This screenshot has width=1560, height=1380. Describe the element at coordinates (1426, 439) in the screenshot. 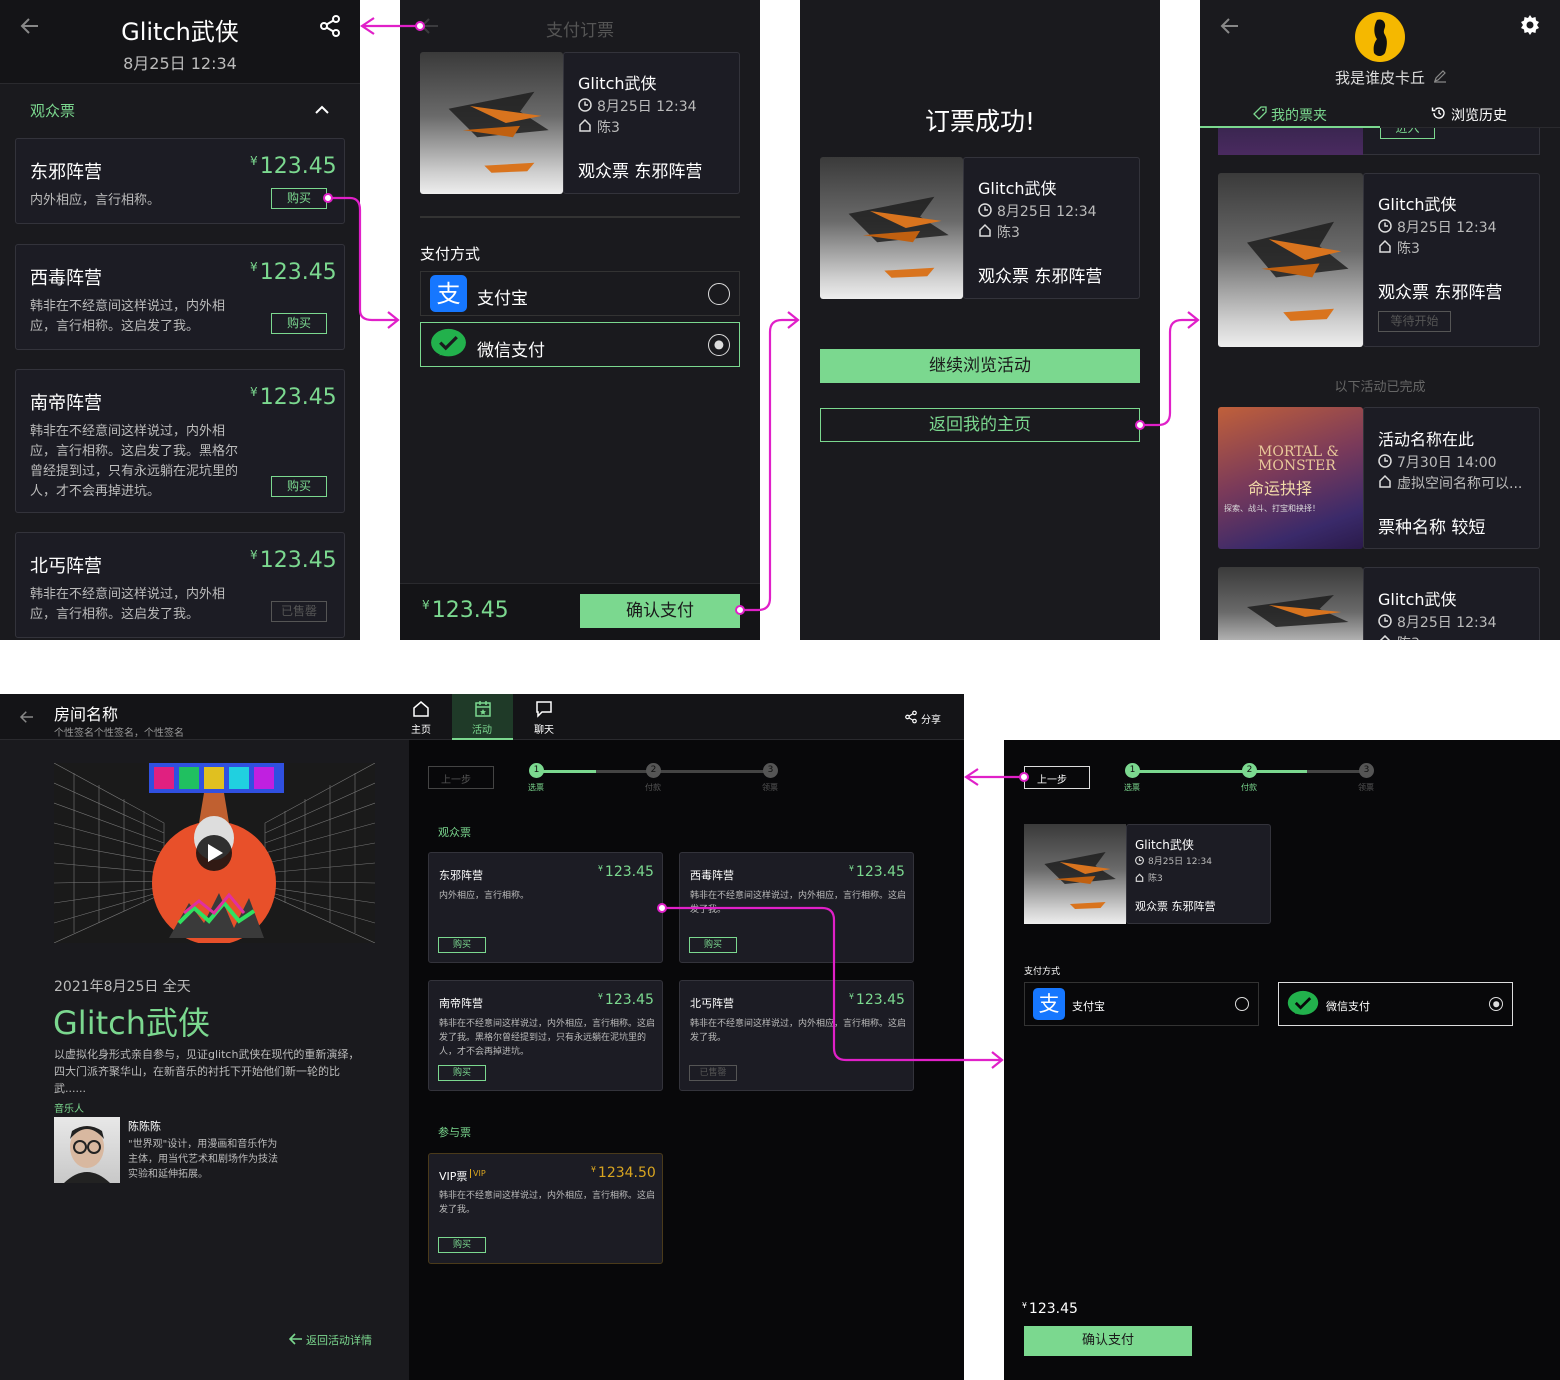

I see `event-title: 活动名称在此` at that location.